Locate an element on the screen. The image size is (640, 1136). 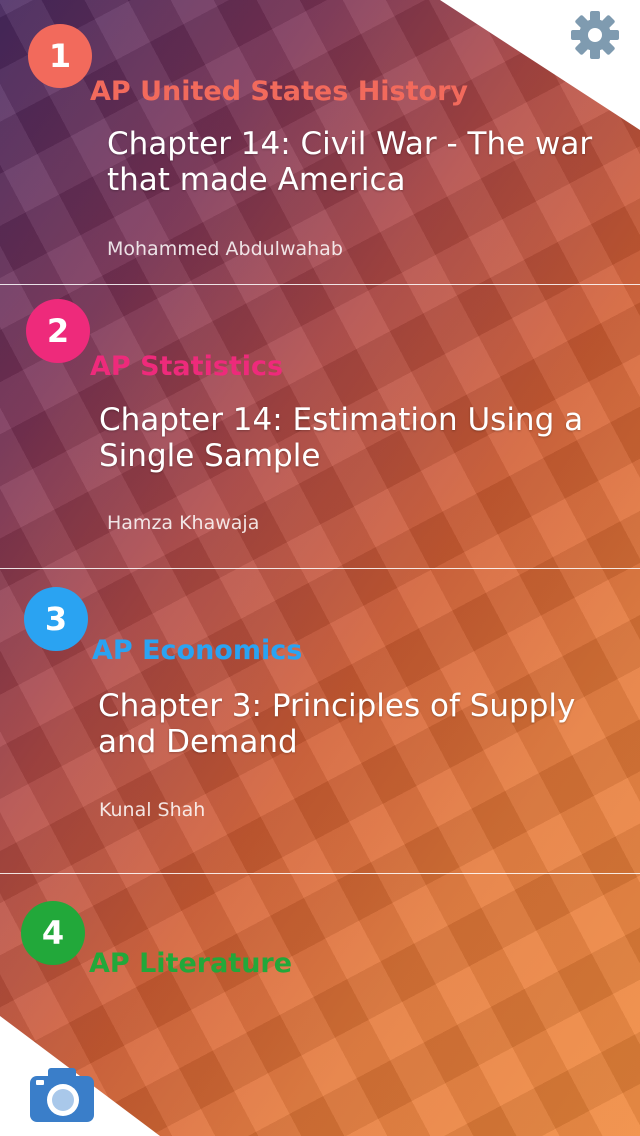
course-number-badge: 3 is located at coordinates (56, 619).